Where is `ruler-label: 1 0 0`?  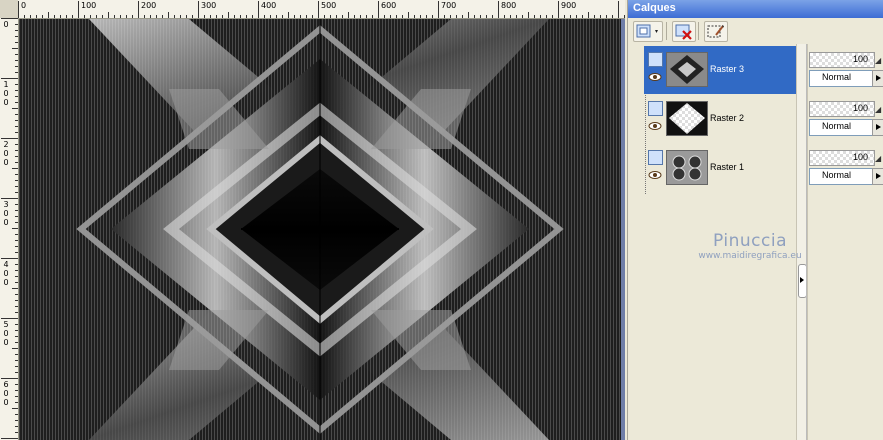 ruler-label: 1 0 0 is located at coordinates (6, 93).